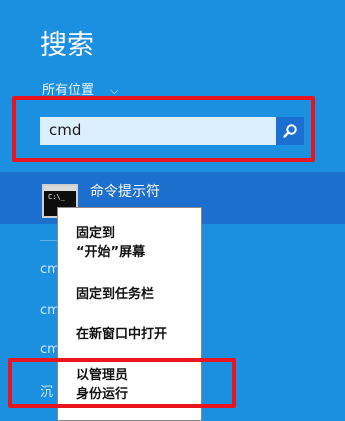  What do you see at coordinates (163, 129) in the screenshot?
I see `highlight-frame-search` at bounding box center [163, 129].